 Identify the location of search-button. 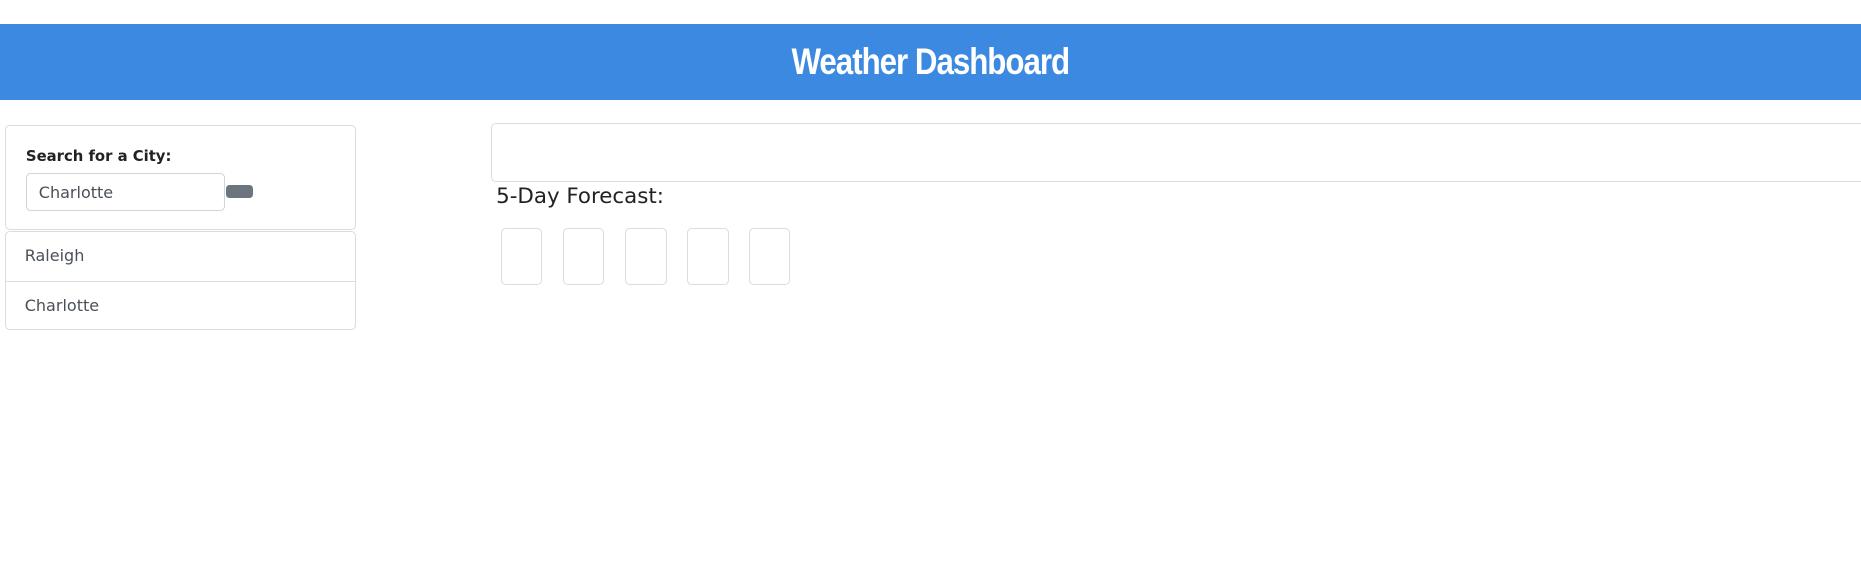
(239, 191).